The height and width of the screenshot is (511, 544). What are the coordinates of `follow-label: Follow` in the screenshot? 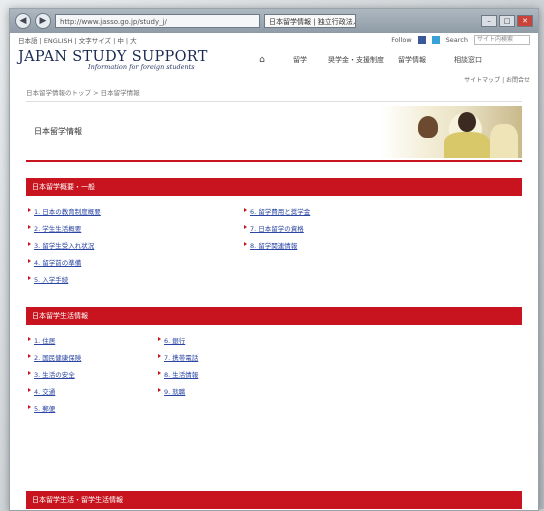 It's located at (401, 40).